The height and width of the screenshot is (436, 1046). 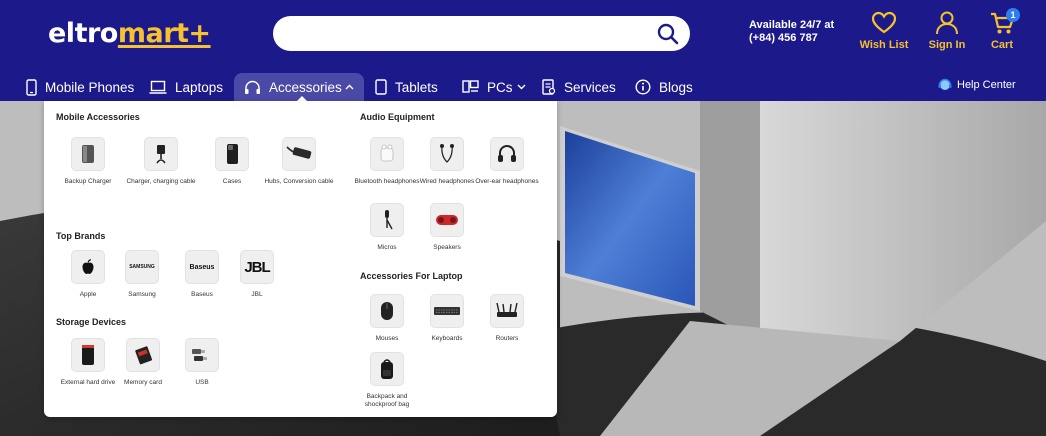 I want to click on speaker-icon, so click(x=447, y=220).